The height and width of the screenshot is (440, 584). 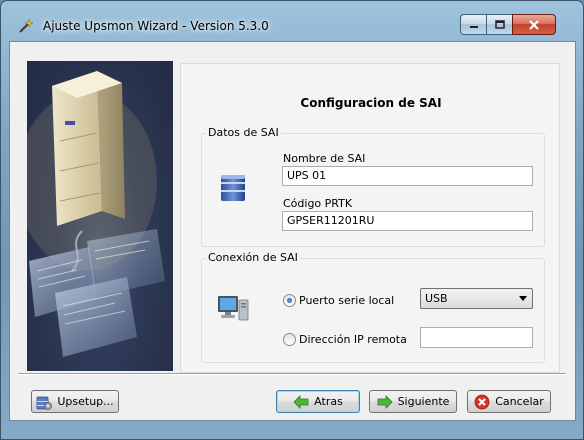 I want to click on serial-port-label: Puerto serie local, so click(x=346, y=300).